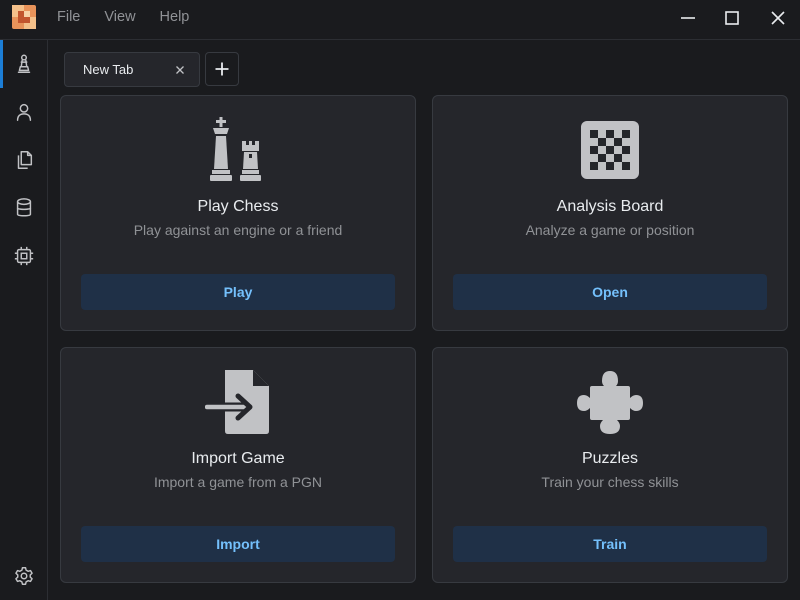  What do you see at coordinates (610, 292) in the screenshot?
I see `open-button: Open` at bounding box center [610, 292].